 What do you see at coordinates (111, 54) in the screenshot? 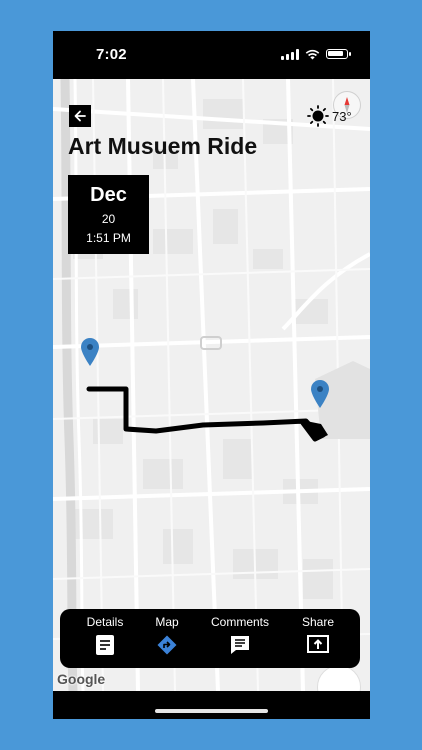
I see `status-time: 7:02` at bounding box center [111, 54].